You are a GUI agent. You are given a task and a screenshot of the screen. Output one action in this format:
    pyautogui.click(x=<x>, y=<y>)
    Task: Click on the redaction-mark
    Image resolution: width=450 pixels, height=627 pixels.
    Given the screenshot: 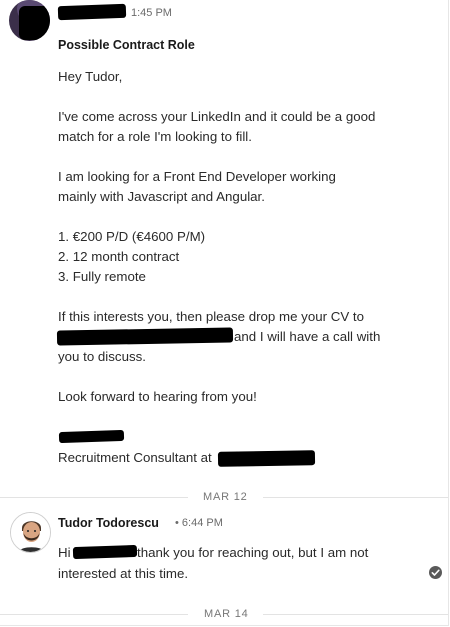 What is the action you would take?
    pyautogui.click(x=34, y=23)
    